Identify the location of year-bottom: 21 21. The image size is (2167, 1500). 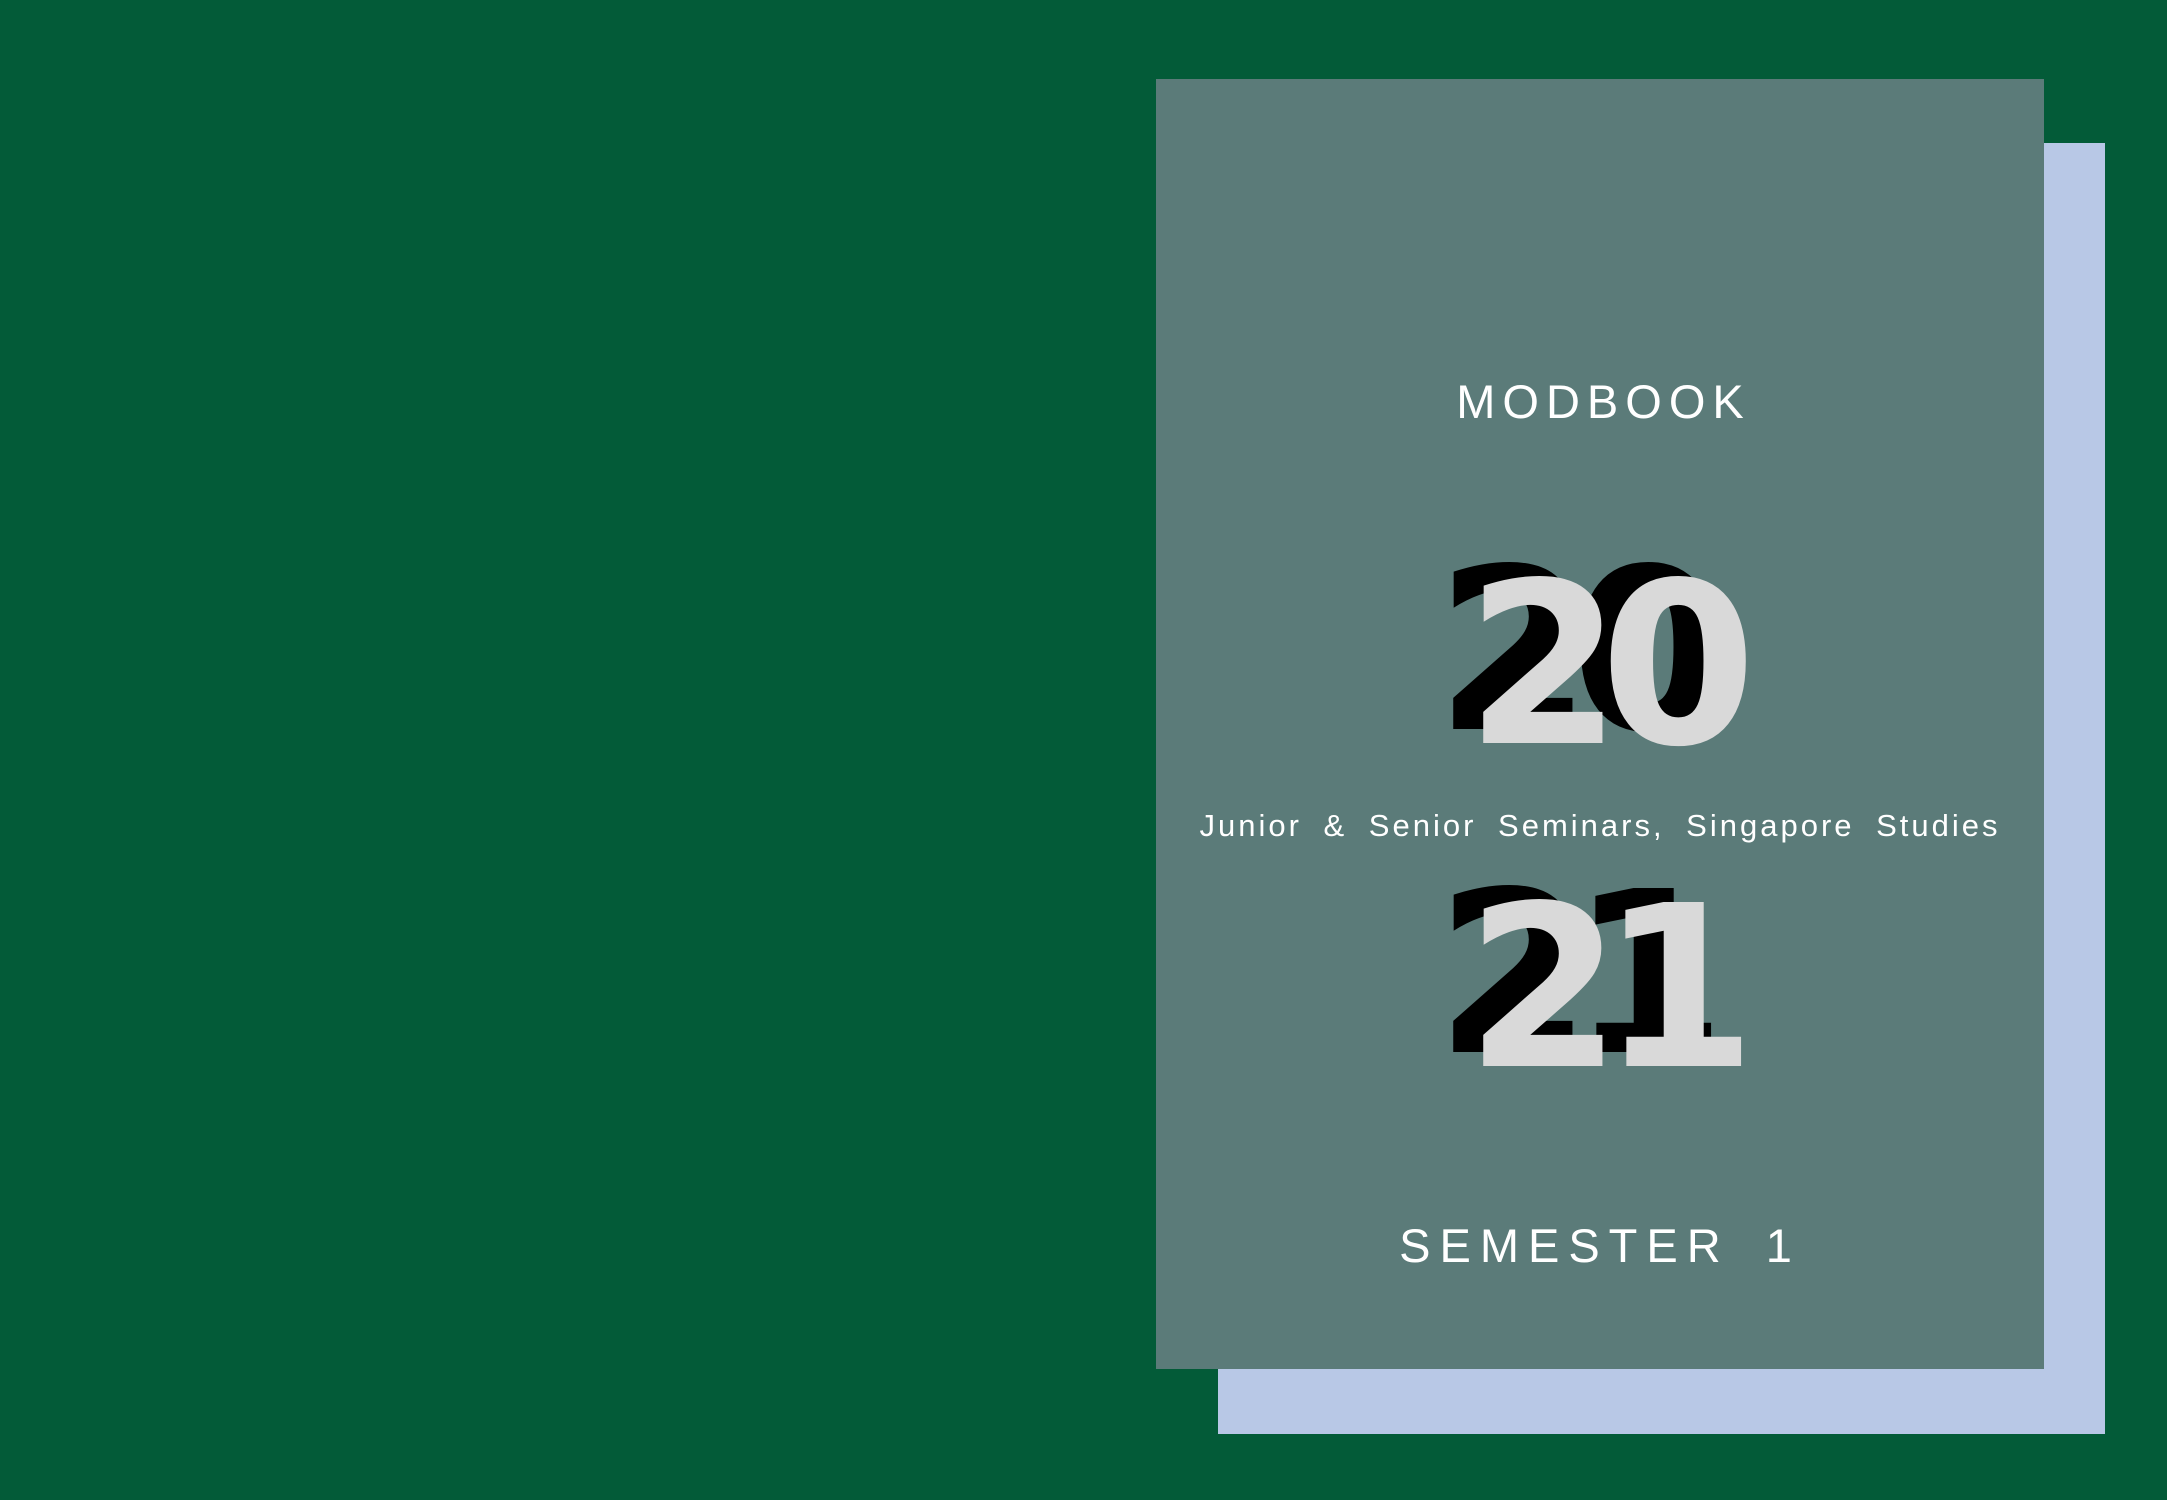
(1600, 982).